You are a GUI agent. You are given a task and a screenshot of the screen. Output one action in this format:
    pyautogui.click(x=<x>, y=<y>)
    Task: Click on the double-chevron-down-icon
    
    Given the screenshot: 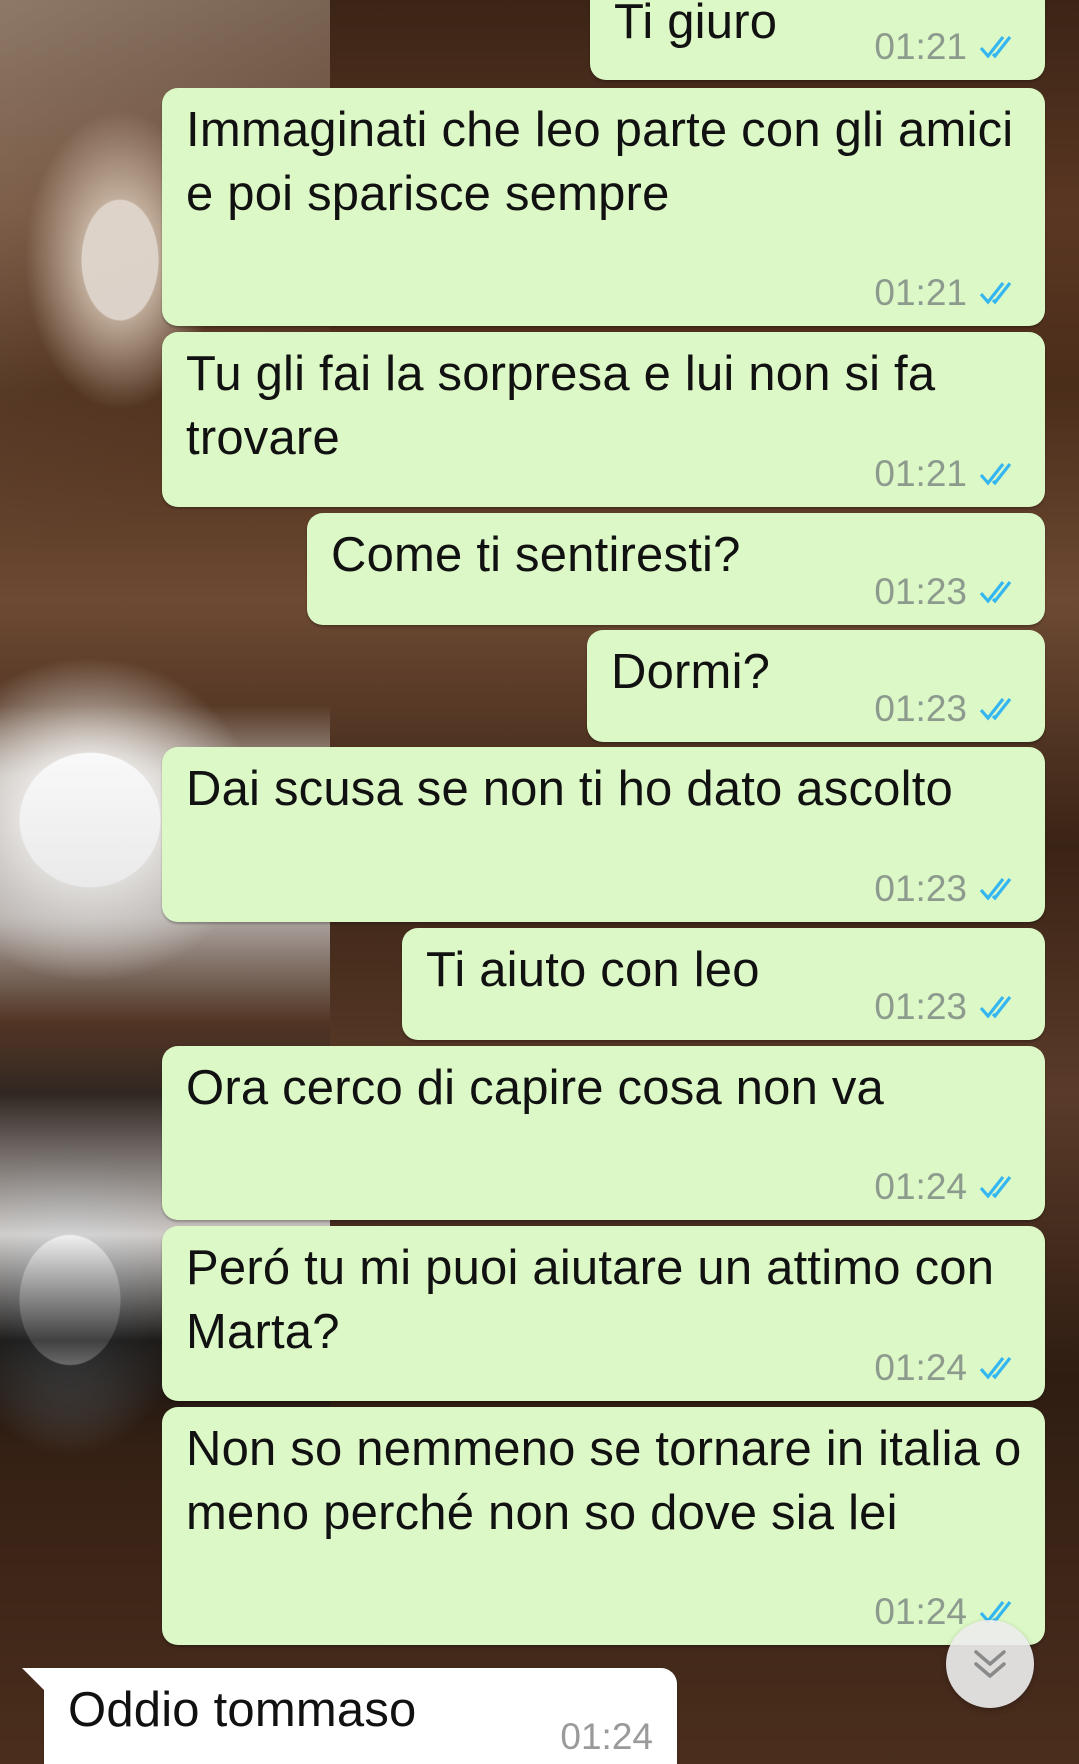 What is the action you would take?
    pyautogui.click(x=990, y=1664)
    